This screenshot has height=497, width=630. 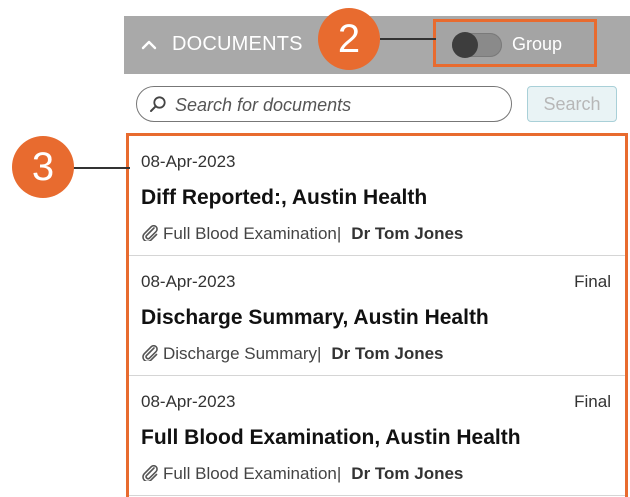 I want to click on toggle-knob, so click(x=465, y=45).